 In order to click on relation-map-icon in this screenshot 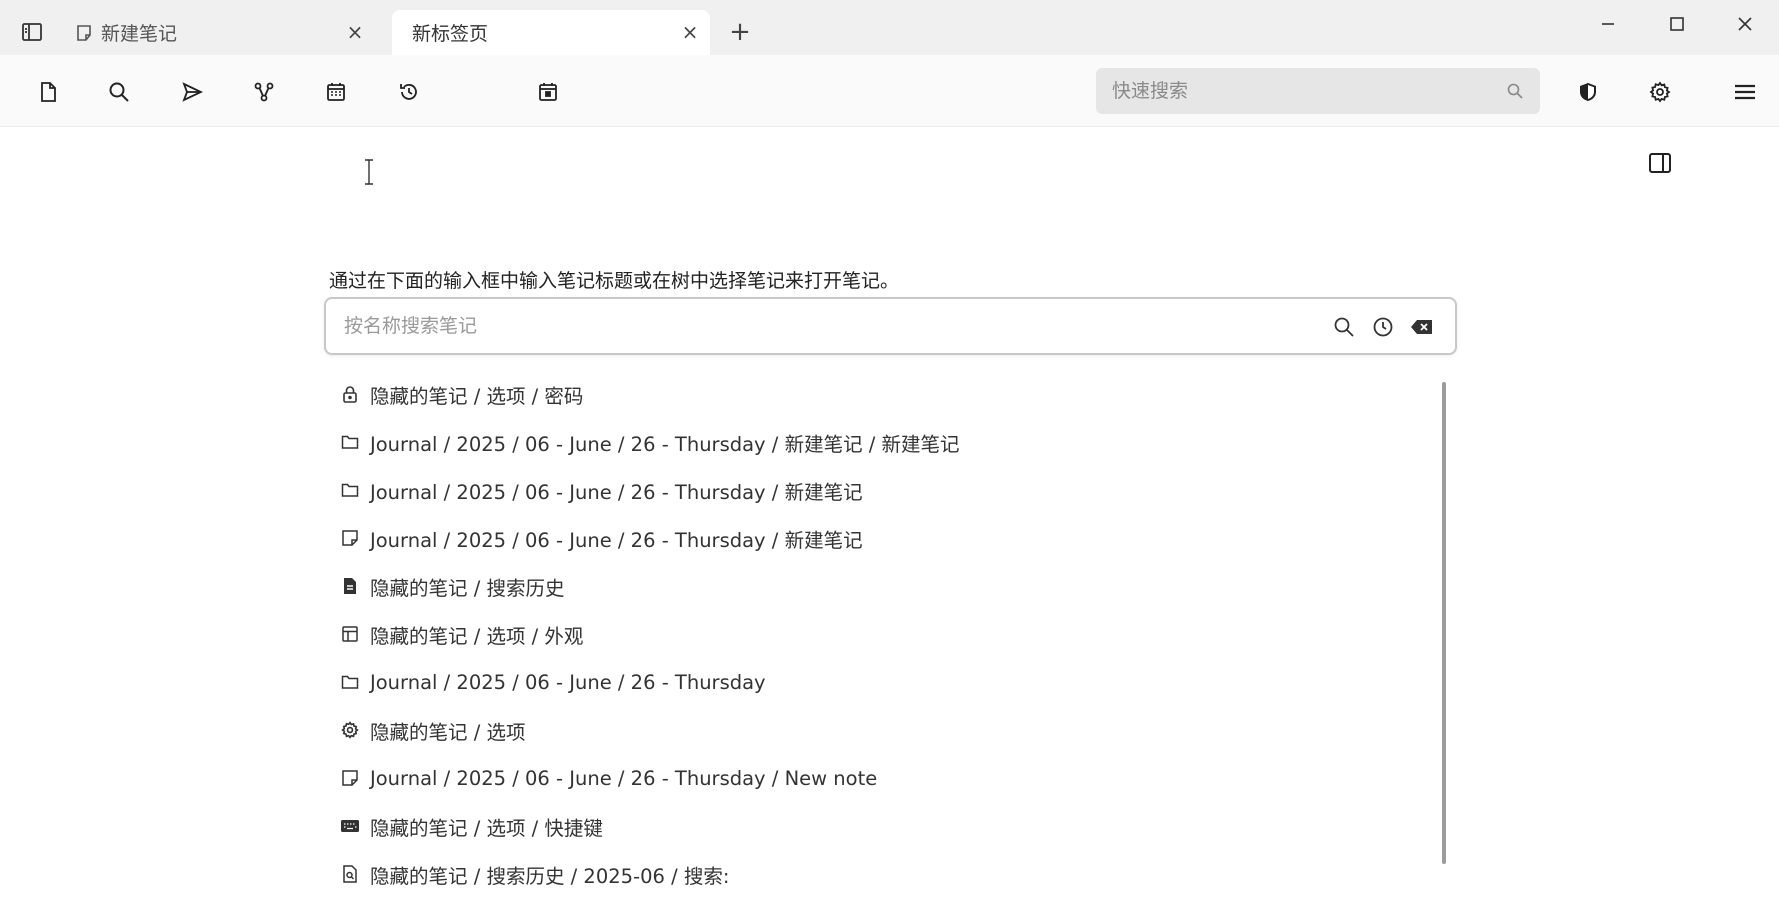, I will do `click(264, 92)`.